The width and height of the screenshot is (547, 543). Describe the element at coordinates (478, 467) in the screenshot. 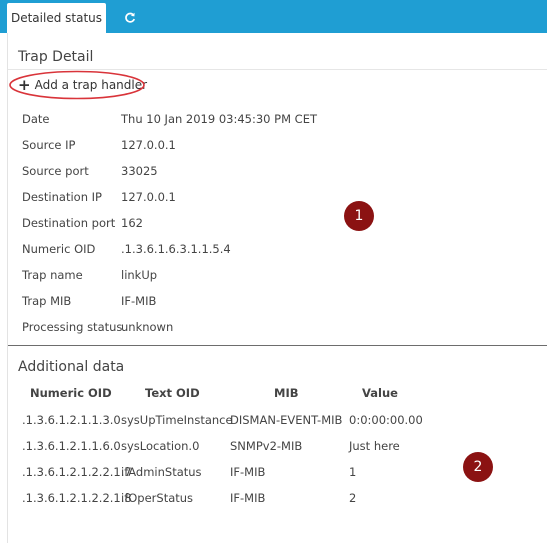

I see `marker-2: 2` at that location.